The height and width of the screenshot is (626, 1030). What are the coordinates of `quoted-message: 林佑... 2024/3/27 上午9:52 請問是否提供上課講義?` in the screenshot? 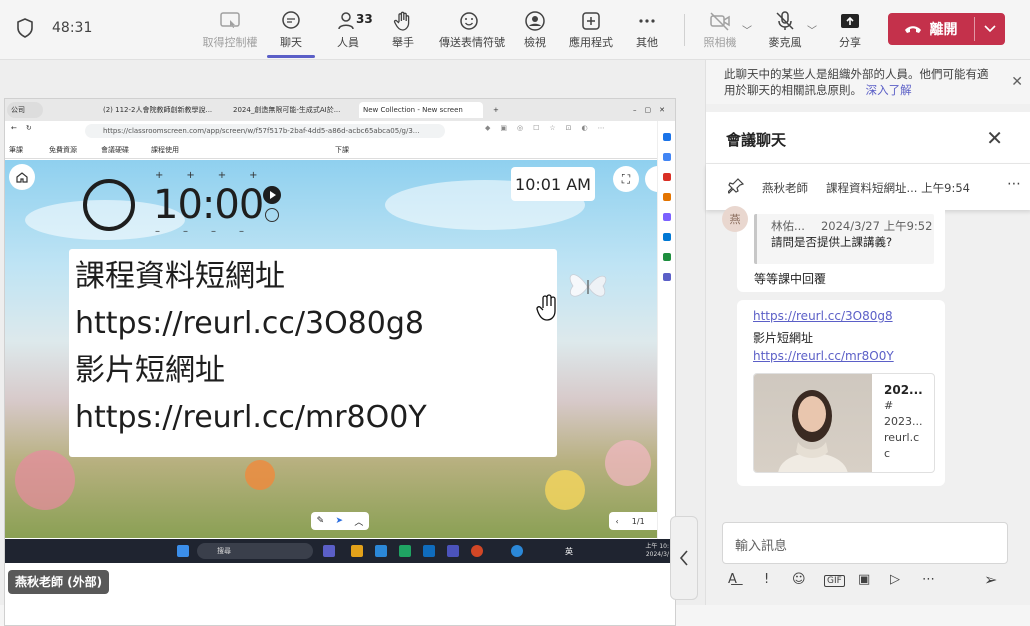 It's located at (844, 239).